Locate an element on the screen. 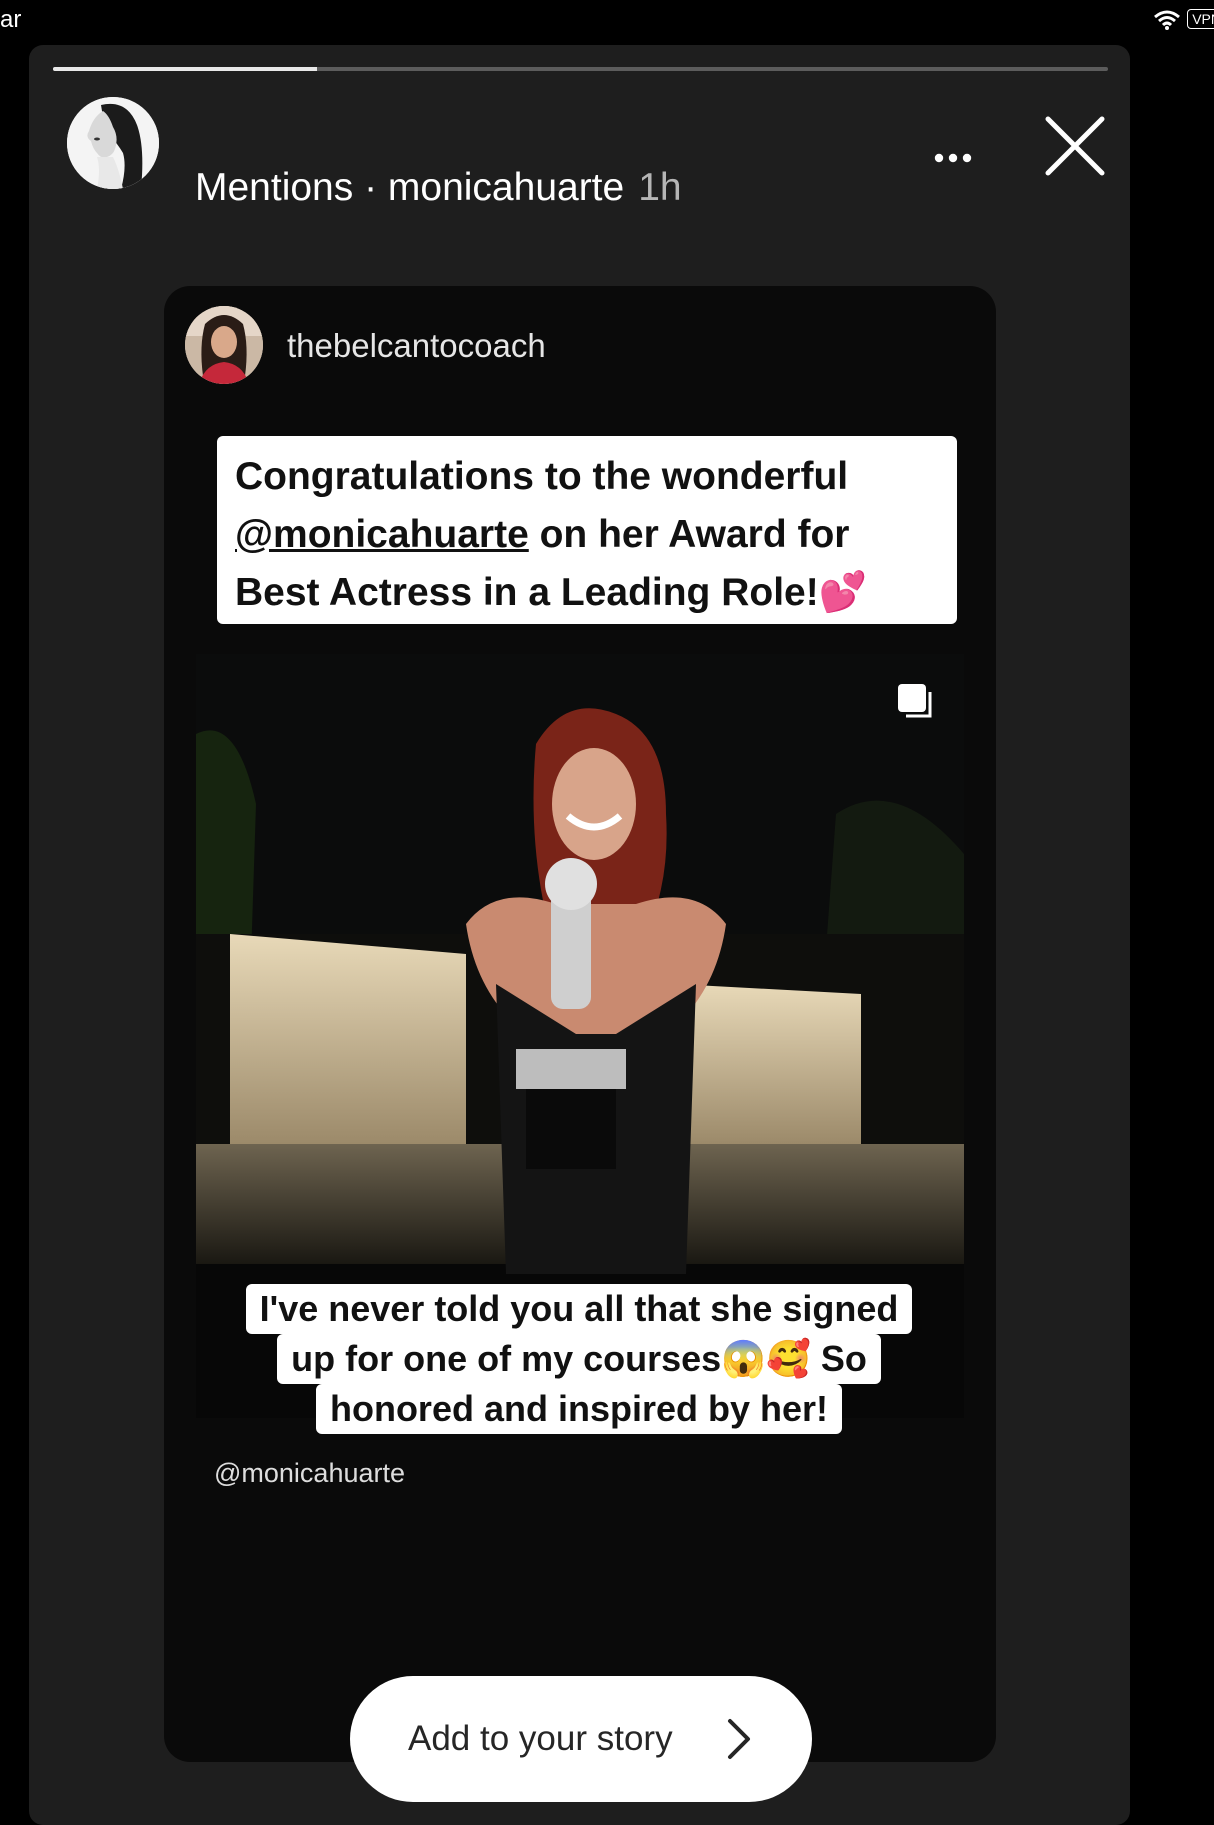 The width and height of the screenshot is (1214, 1825). caption-top-line-2-rest: on her Award for is located at coordinates (689, 534).